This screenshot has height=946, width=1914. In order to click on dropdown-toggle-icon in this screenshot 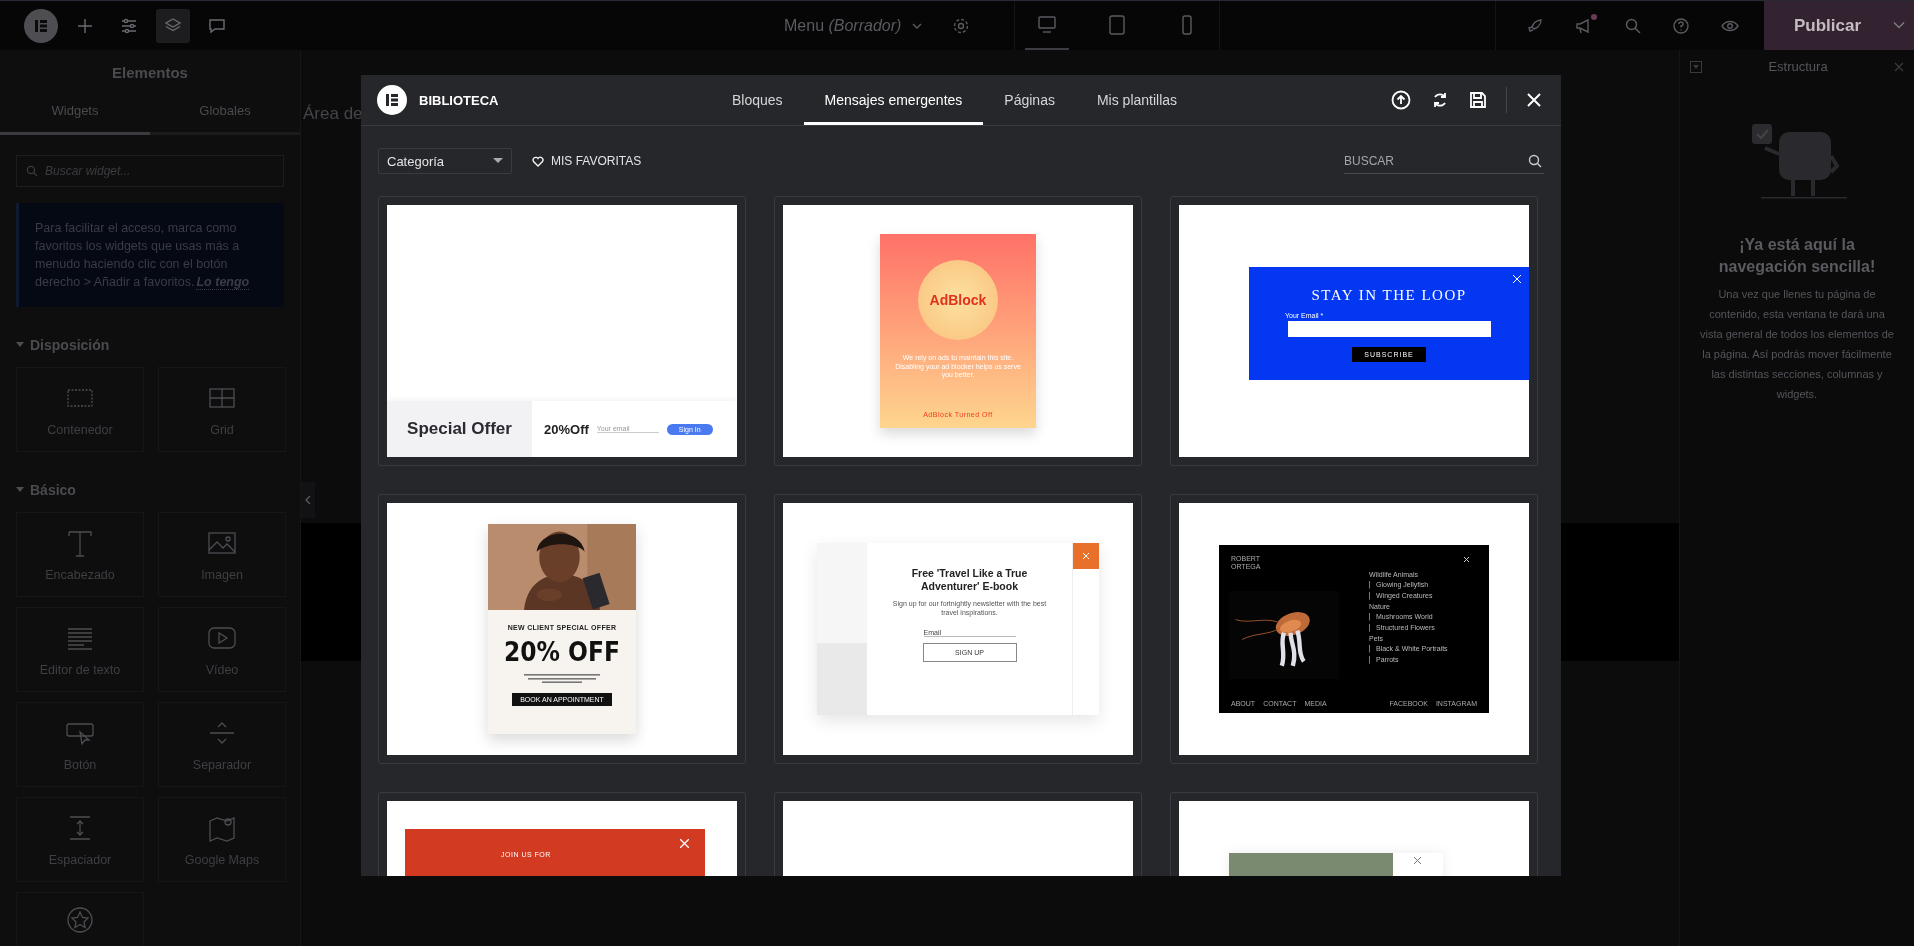, I will do `click(1696, 66)`.